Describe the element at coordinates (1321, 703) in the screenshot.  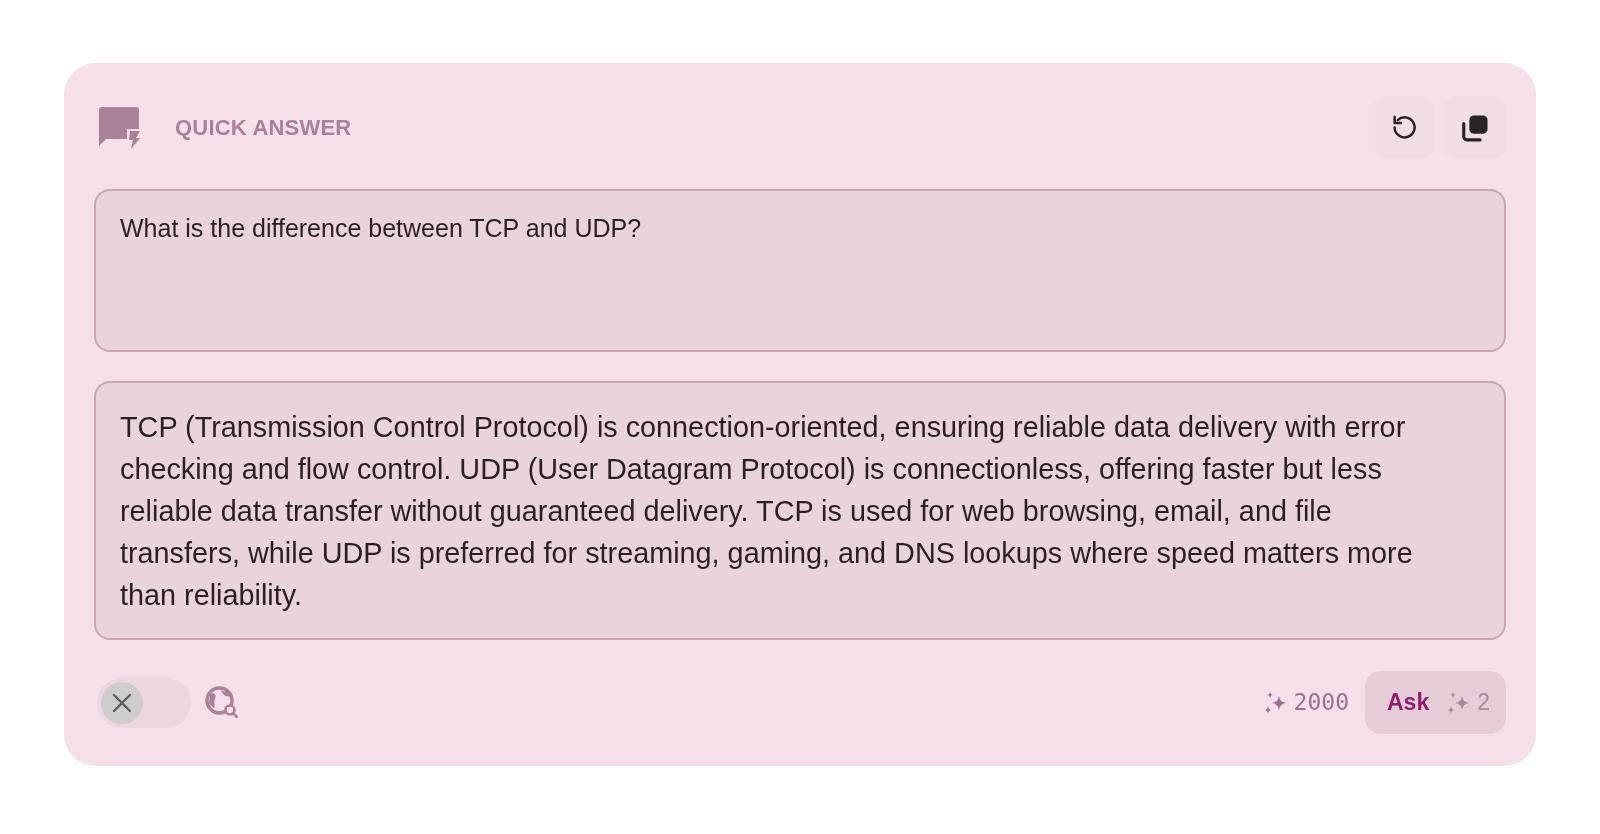
I see `credits-count: 2000` at that location.